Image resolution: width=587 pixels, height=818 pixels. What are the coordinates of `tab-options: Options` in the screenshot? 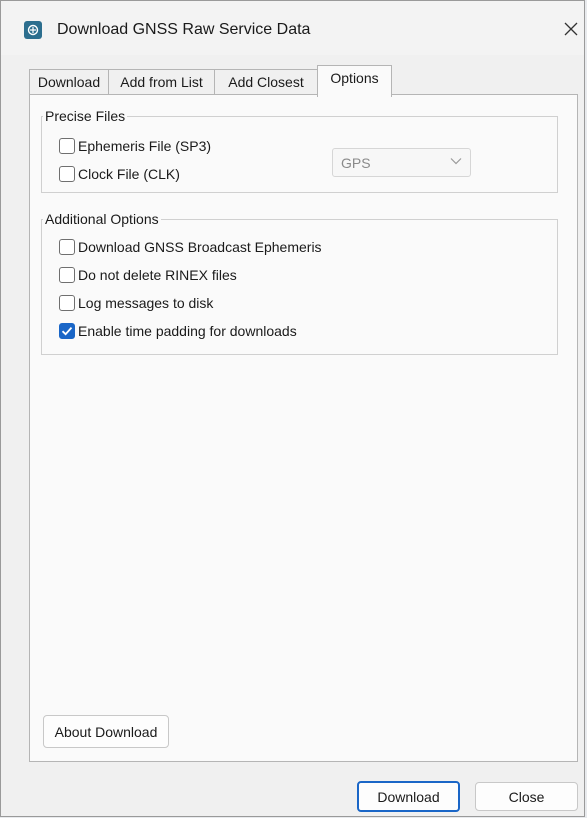 It's located at (354, 81).